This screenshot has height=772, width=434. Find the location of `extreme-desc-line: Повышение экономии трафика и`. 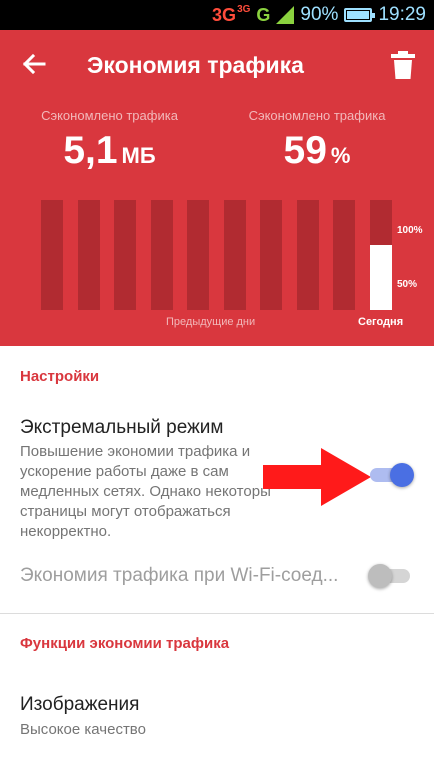

extreme-desc-line: Повышение экономии трафика и is located at coordinates (135, 451).